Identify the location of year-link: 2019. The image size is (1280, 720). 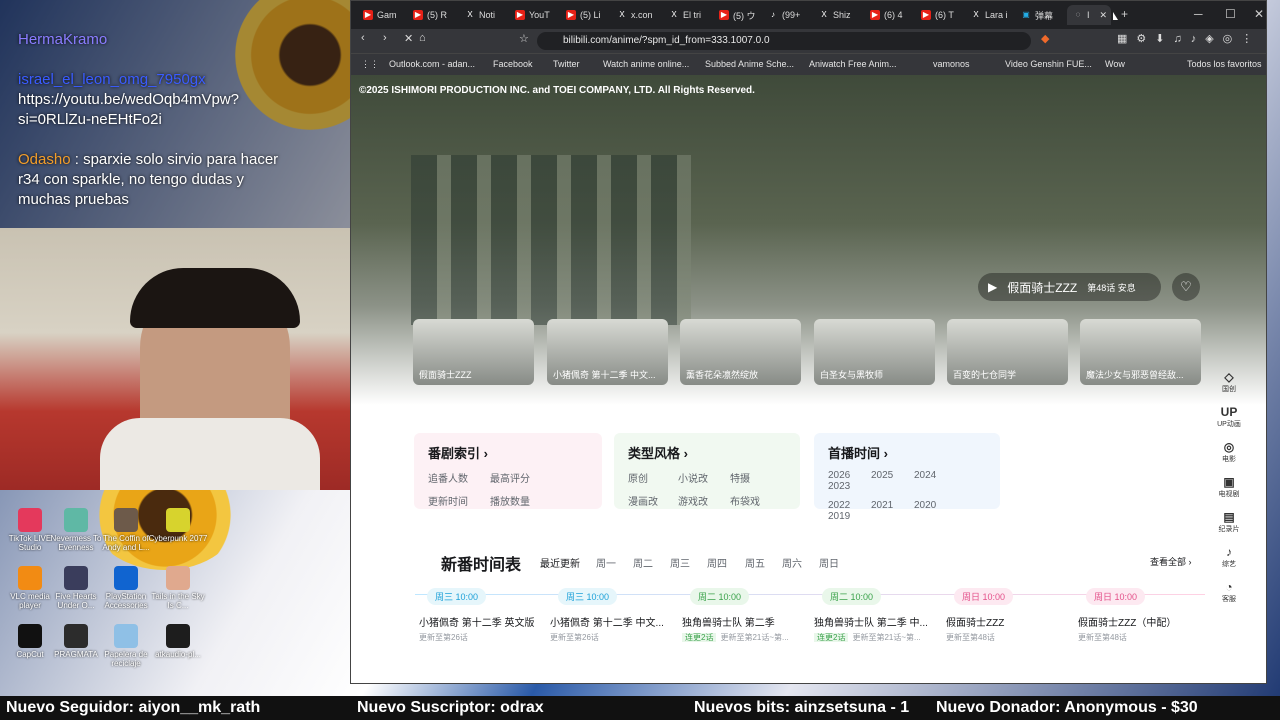
(843, 516).